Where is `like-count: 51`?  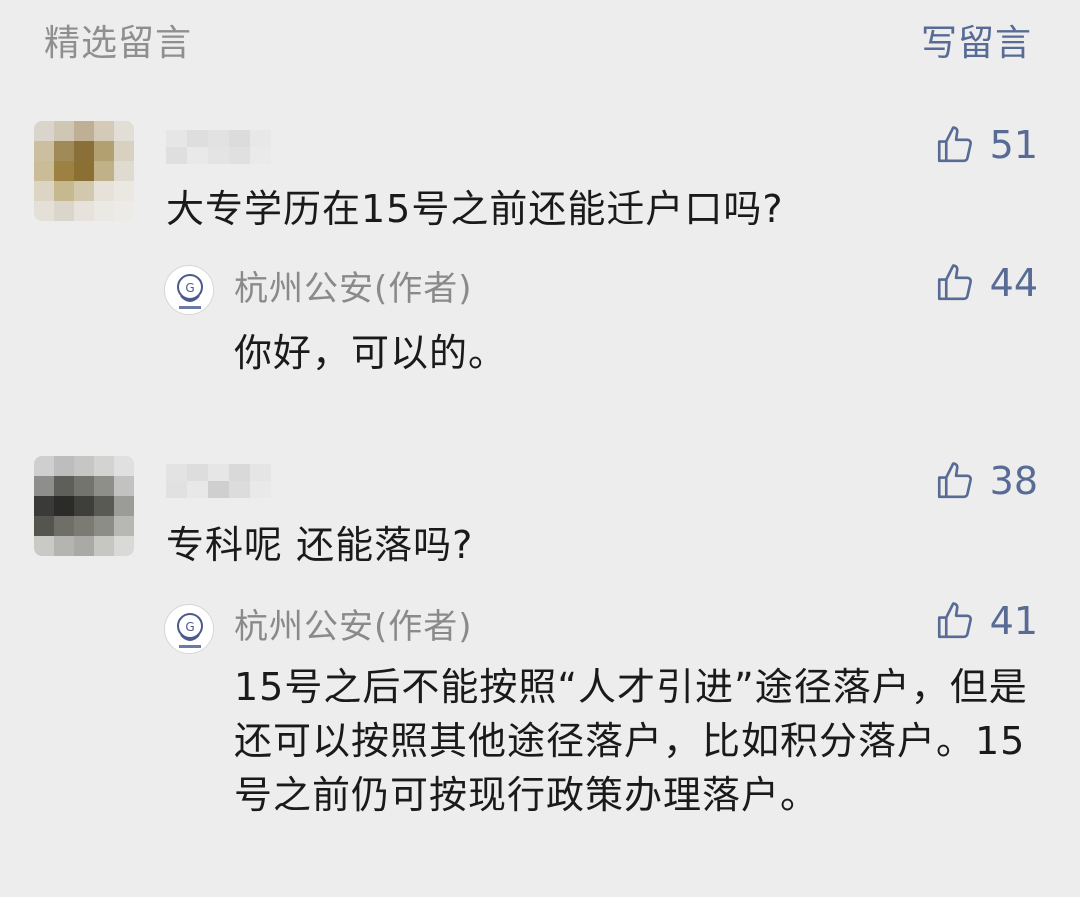
like-count: 51 is located at coordinates (1013, 145).